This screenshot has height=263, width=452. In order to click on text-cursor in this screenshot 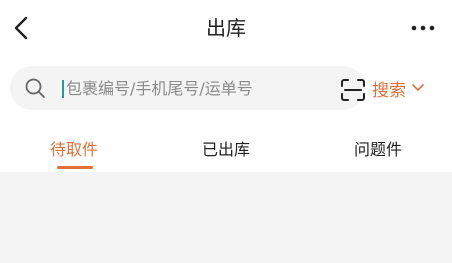, I will do `click(63, 89)`.